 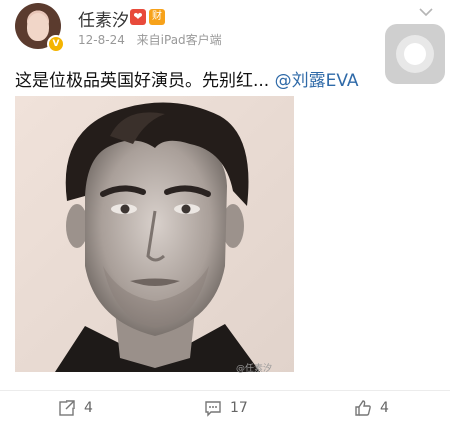 What do you see at coordinates (157, 17) in the screenshot?
I see `fortune-badge-icon: 财` at bounding box center [157, 17].